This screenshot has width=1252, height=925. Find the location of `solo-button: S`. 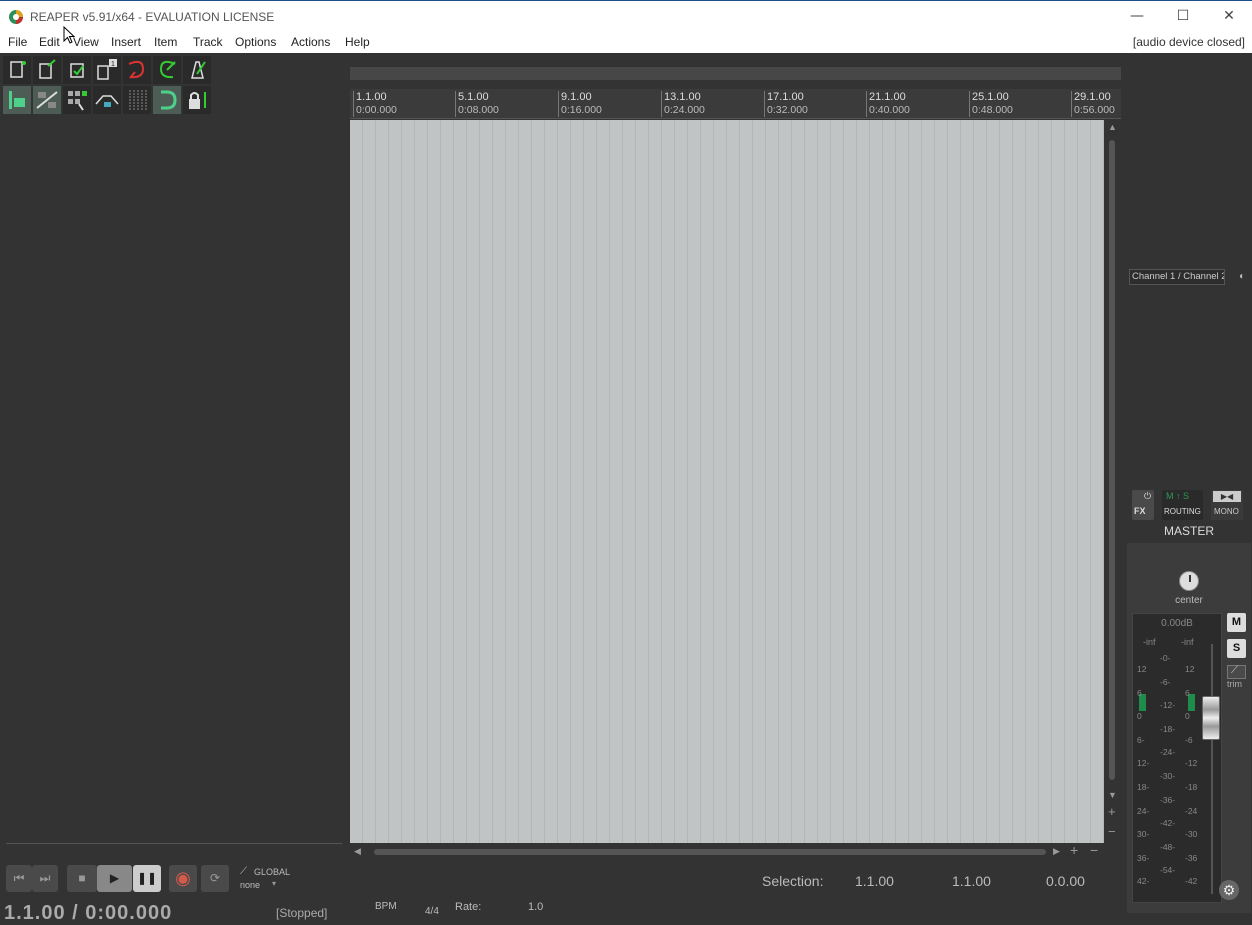

solo-button: S is located at coordinates (1236, 648).